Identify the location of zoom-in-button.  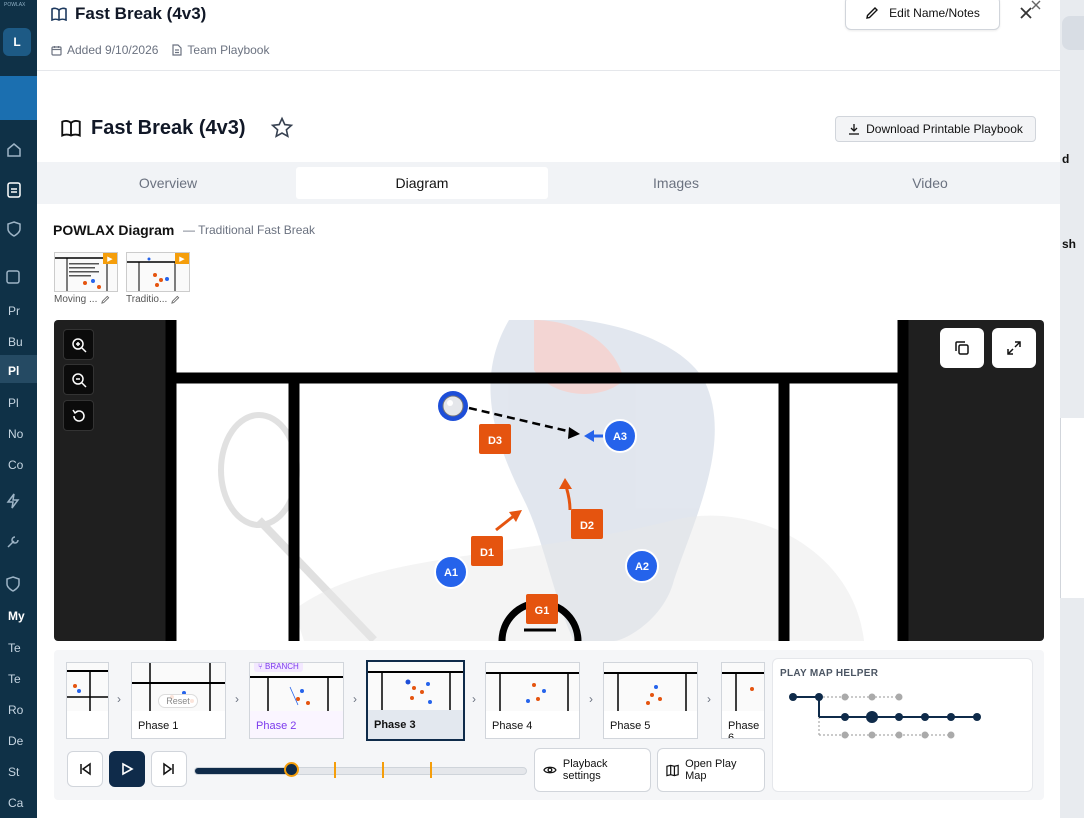
(78, 344).